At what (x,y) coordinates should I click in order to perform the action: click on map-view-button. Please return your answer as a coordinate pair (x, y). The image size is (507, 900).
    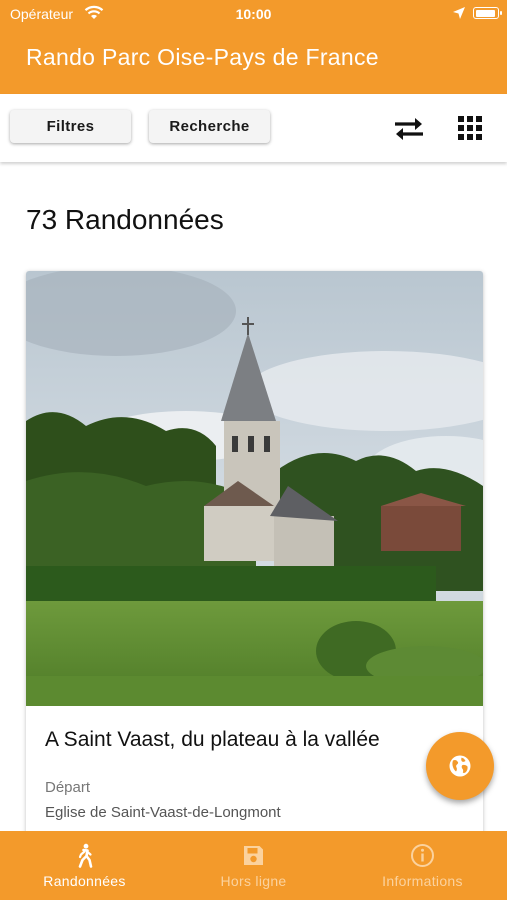
    Looking at the image, I should click on (460, 766).